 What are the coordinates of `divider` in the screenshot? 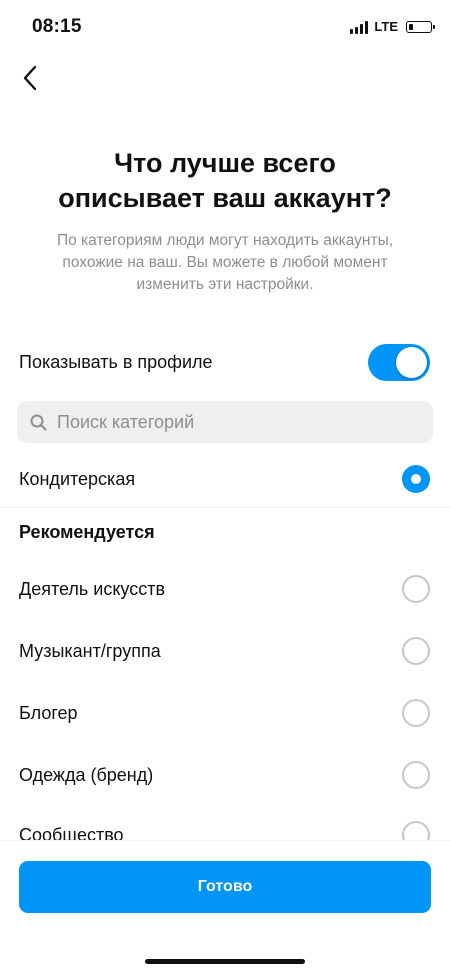 It's located at (225, 507).